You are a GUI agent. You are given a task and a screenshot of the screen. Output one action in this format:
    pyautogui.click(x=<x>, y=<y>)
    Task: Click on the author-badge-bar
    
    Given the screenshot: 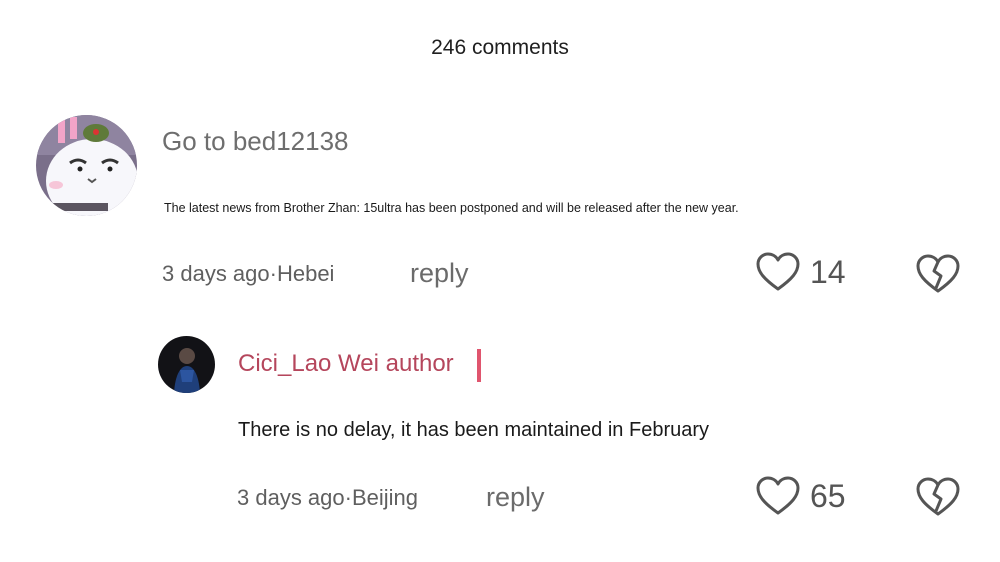 What is the action you would take?
    pyautogui.click(x=479, y=365)
    